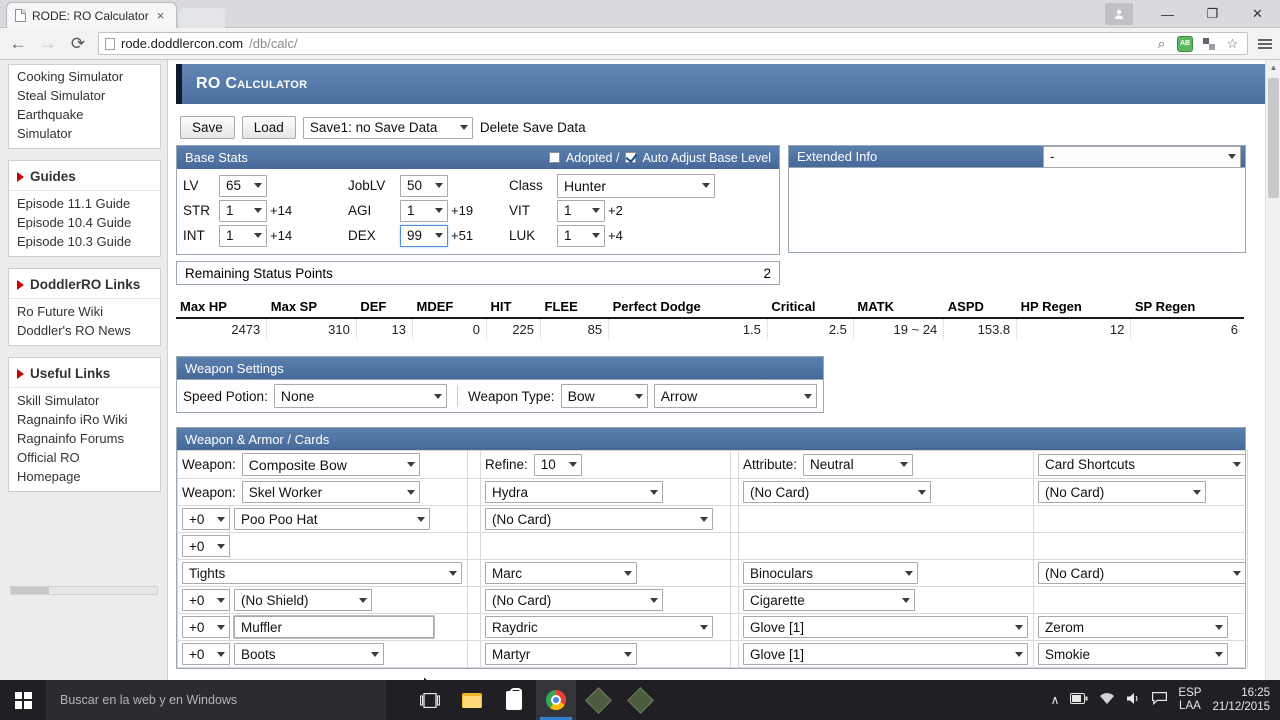 The image size is (1280, 720). Describe the element at coordinates (561, 573) in the screenshot. I see `card-slot-select: Marc` at that location.